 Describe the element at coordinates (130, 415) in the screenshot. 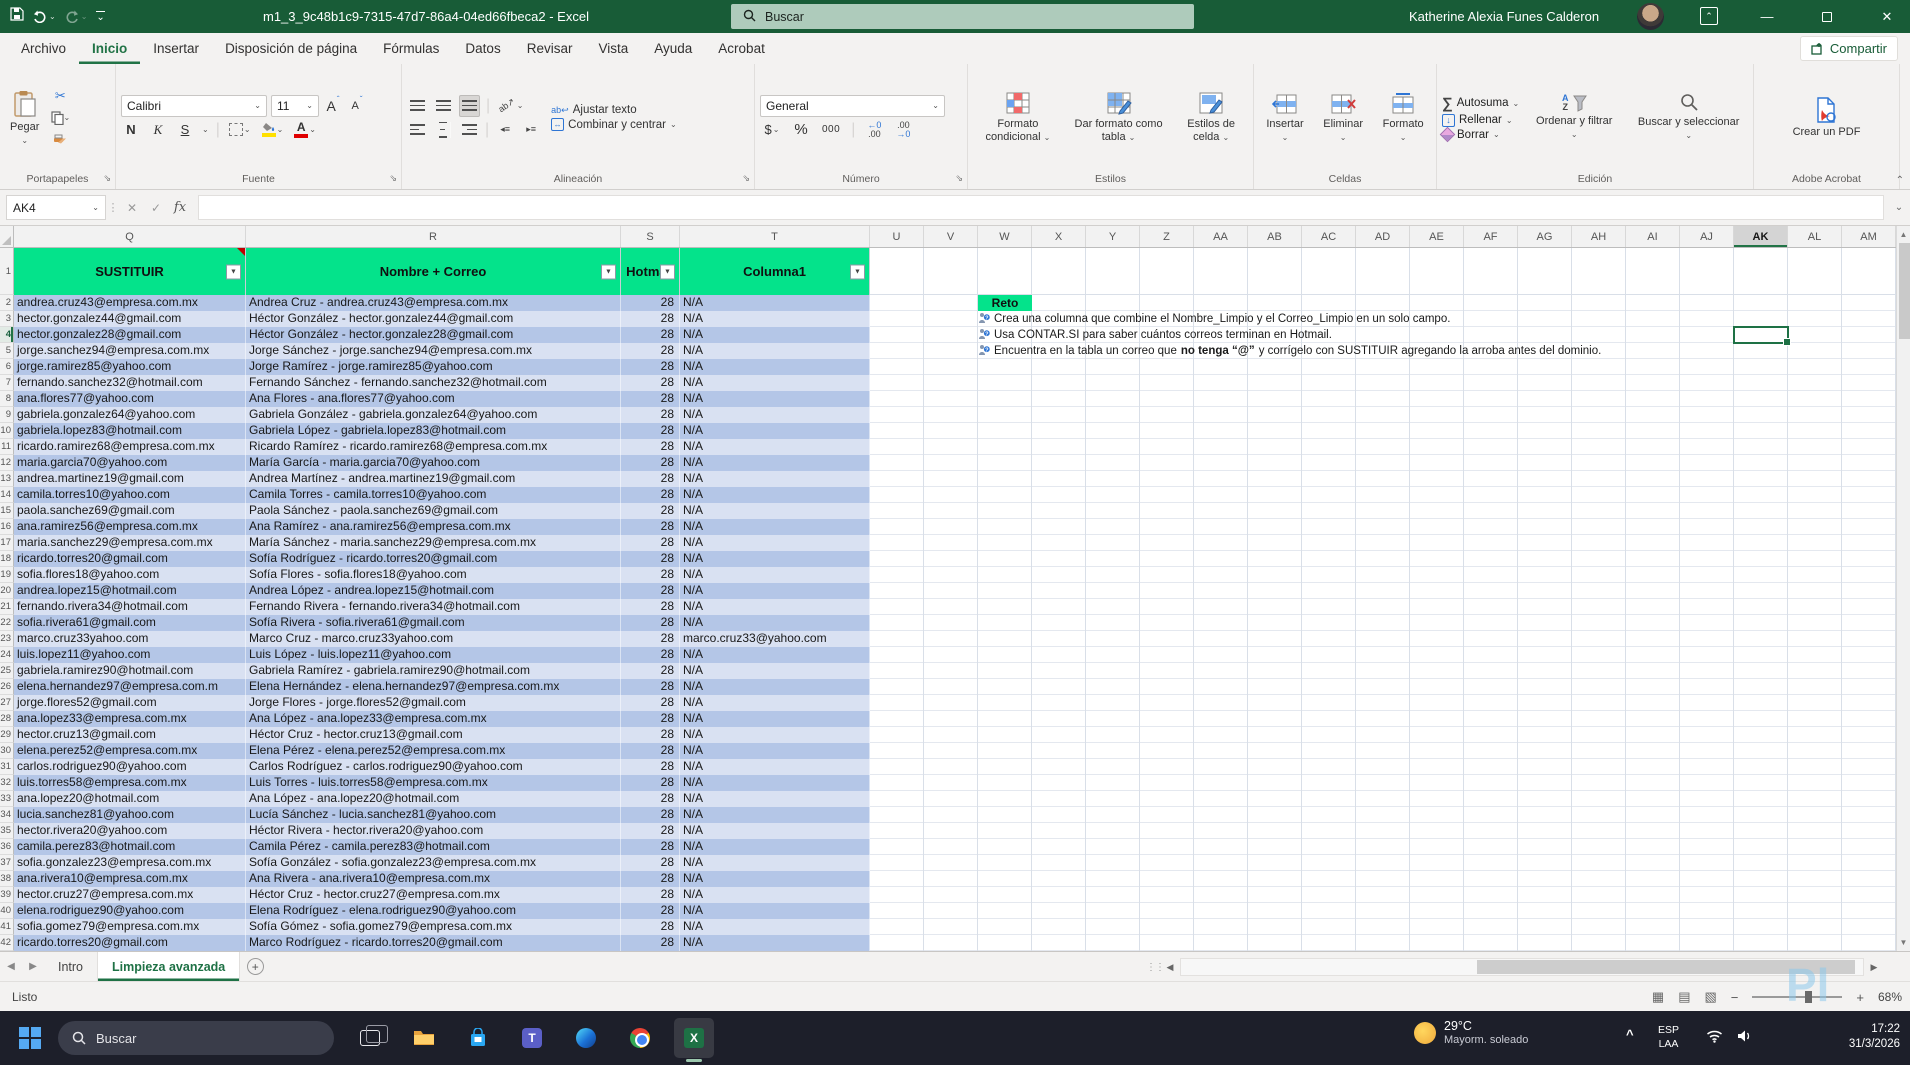

I see `cell: gabriela.gonzalez64@yahoo.com` at that location.